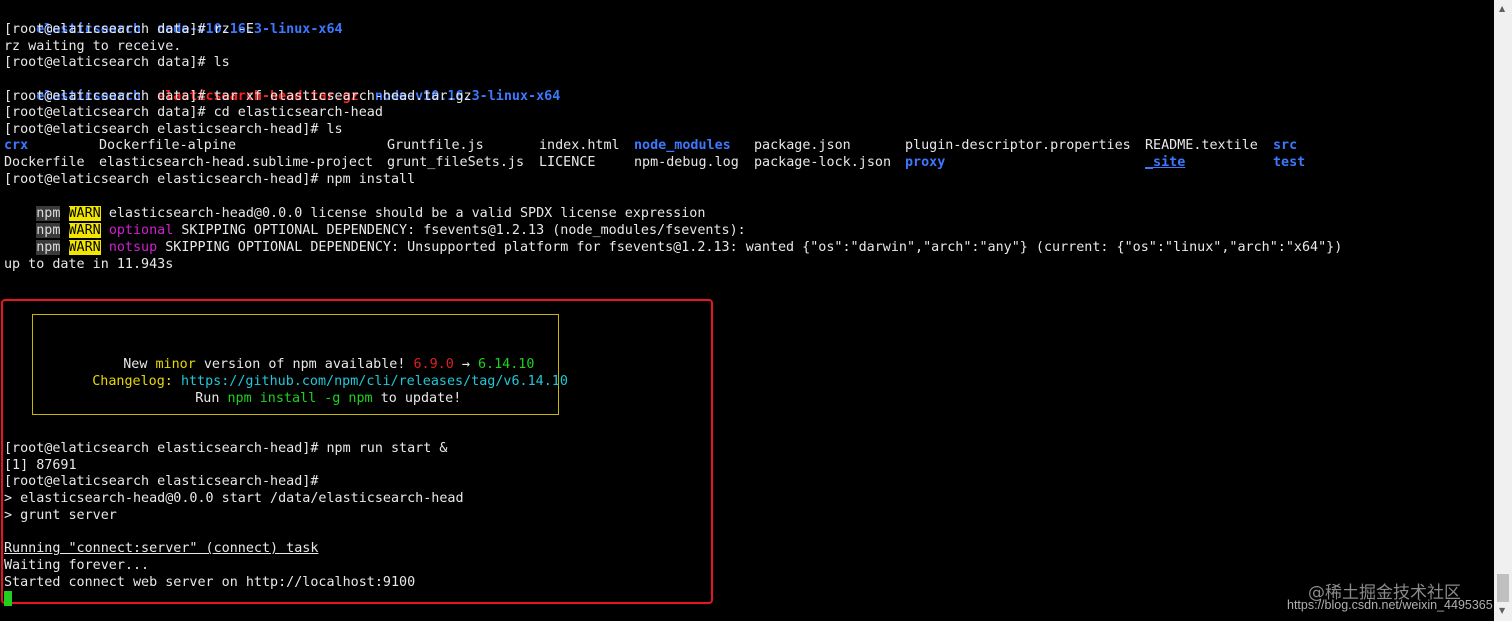 The height and width of the screenshot is (621, 1512). What do you see at coordinates (1502, 8) in the screenshot?
I see `scroll-up-icon: ▲` at bounding box center [1502, 8].